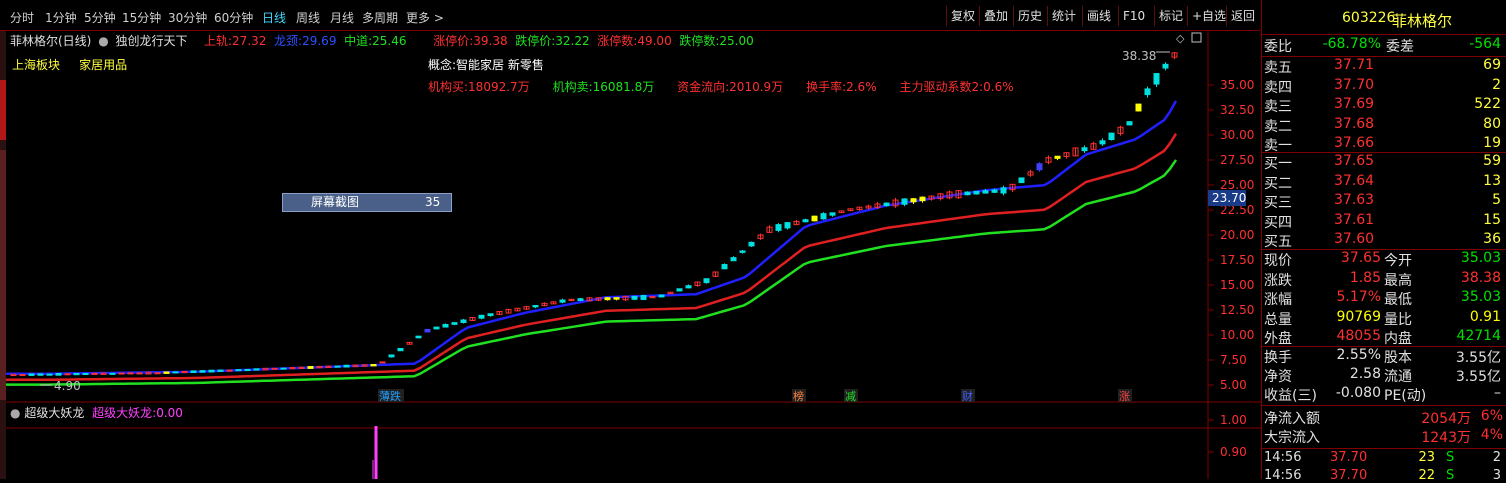  Describe the element at coordinates (1354, 143) in the screenshot. I see `sell-level-price: 37.66` at that location.